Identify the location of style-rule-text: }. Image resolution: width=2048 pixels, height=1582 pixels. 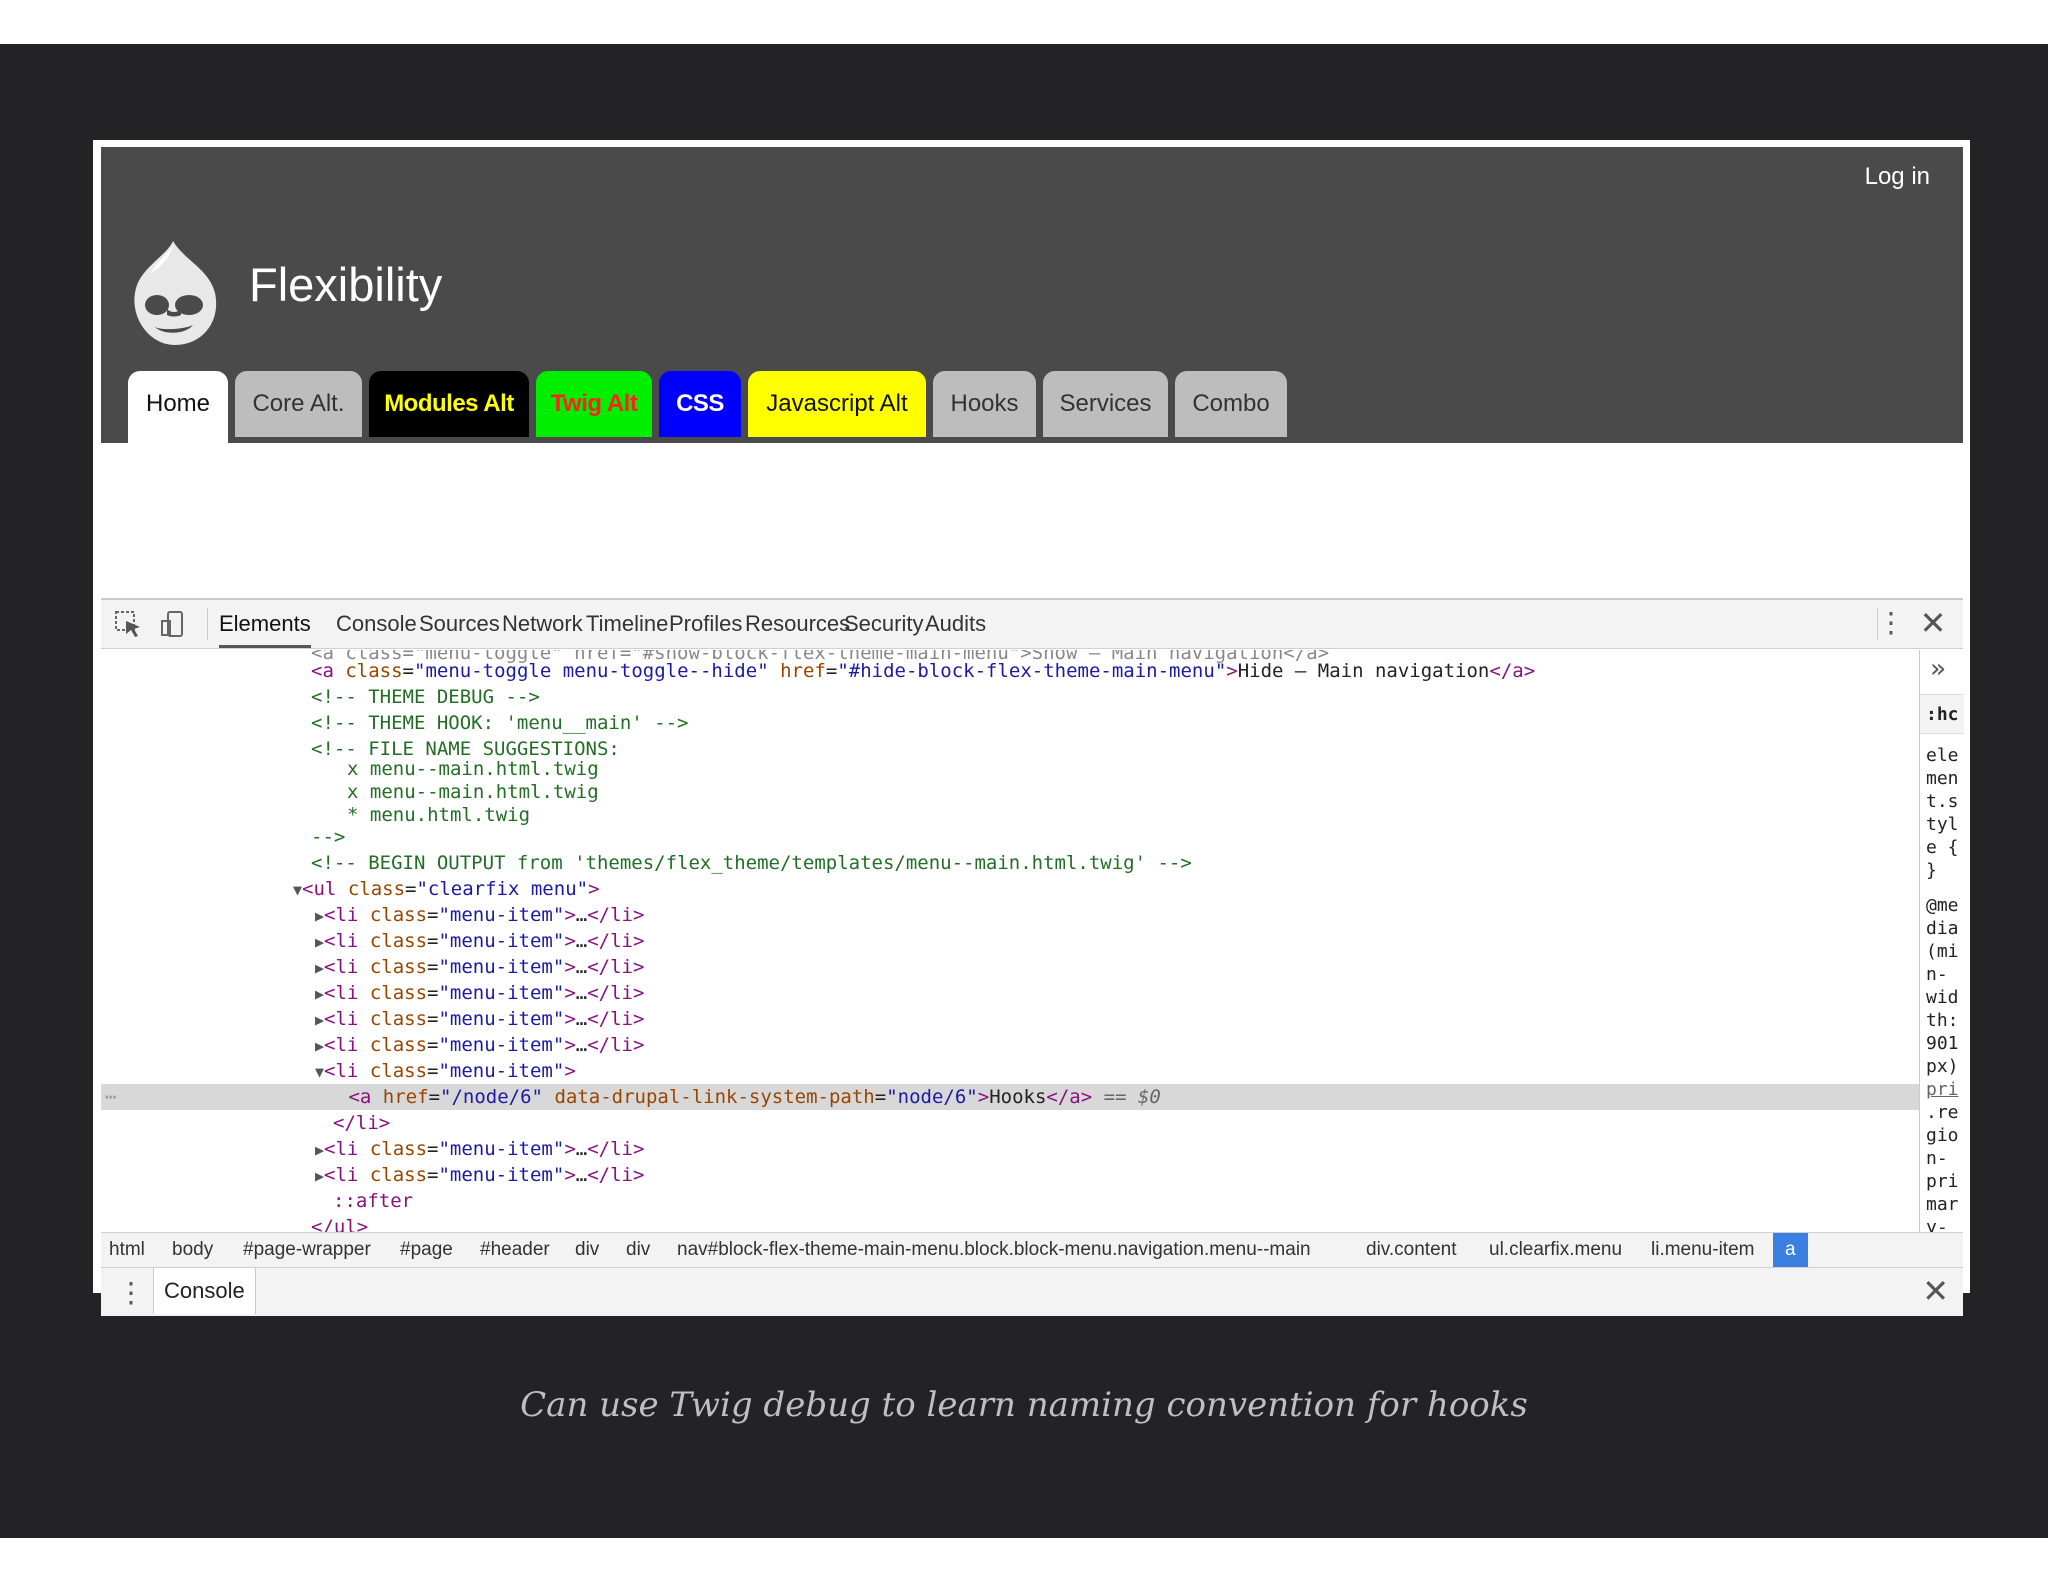
(1931, 870).